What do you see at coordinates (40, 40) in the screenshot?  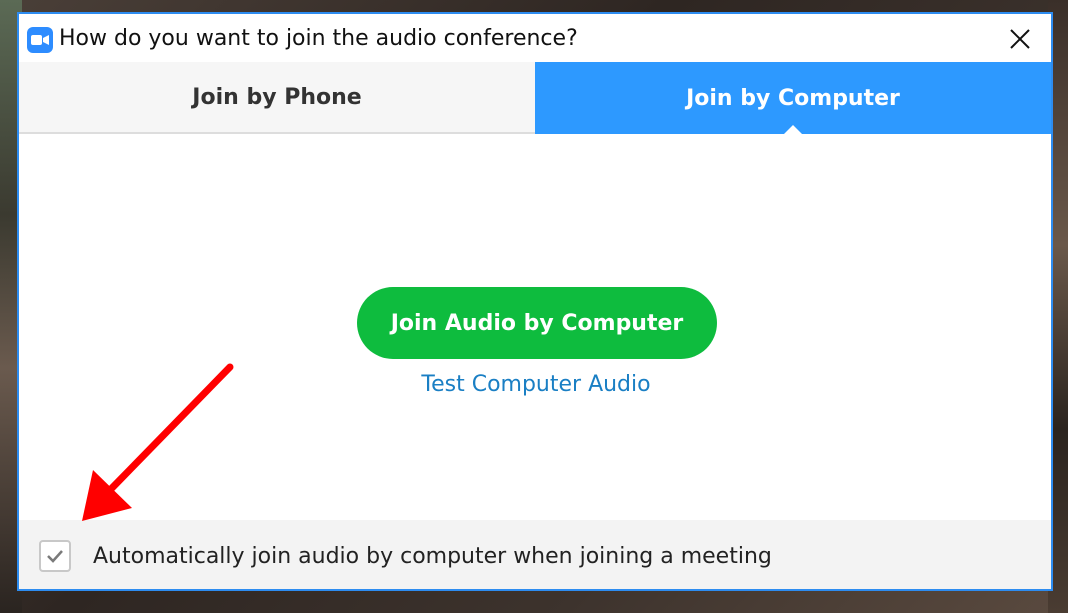 I see `zoom-camera-icon` at bounding box center [40, 40].